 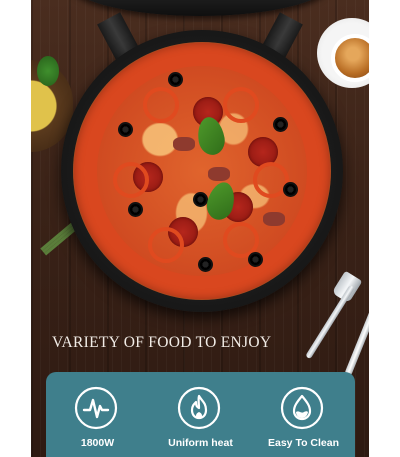 What do you see at coordinates (199, 408) in the screenshot?
I see `flame-icon` at bounding box center [199, 408].